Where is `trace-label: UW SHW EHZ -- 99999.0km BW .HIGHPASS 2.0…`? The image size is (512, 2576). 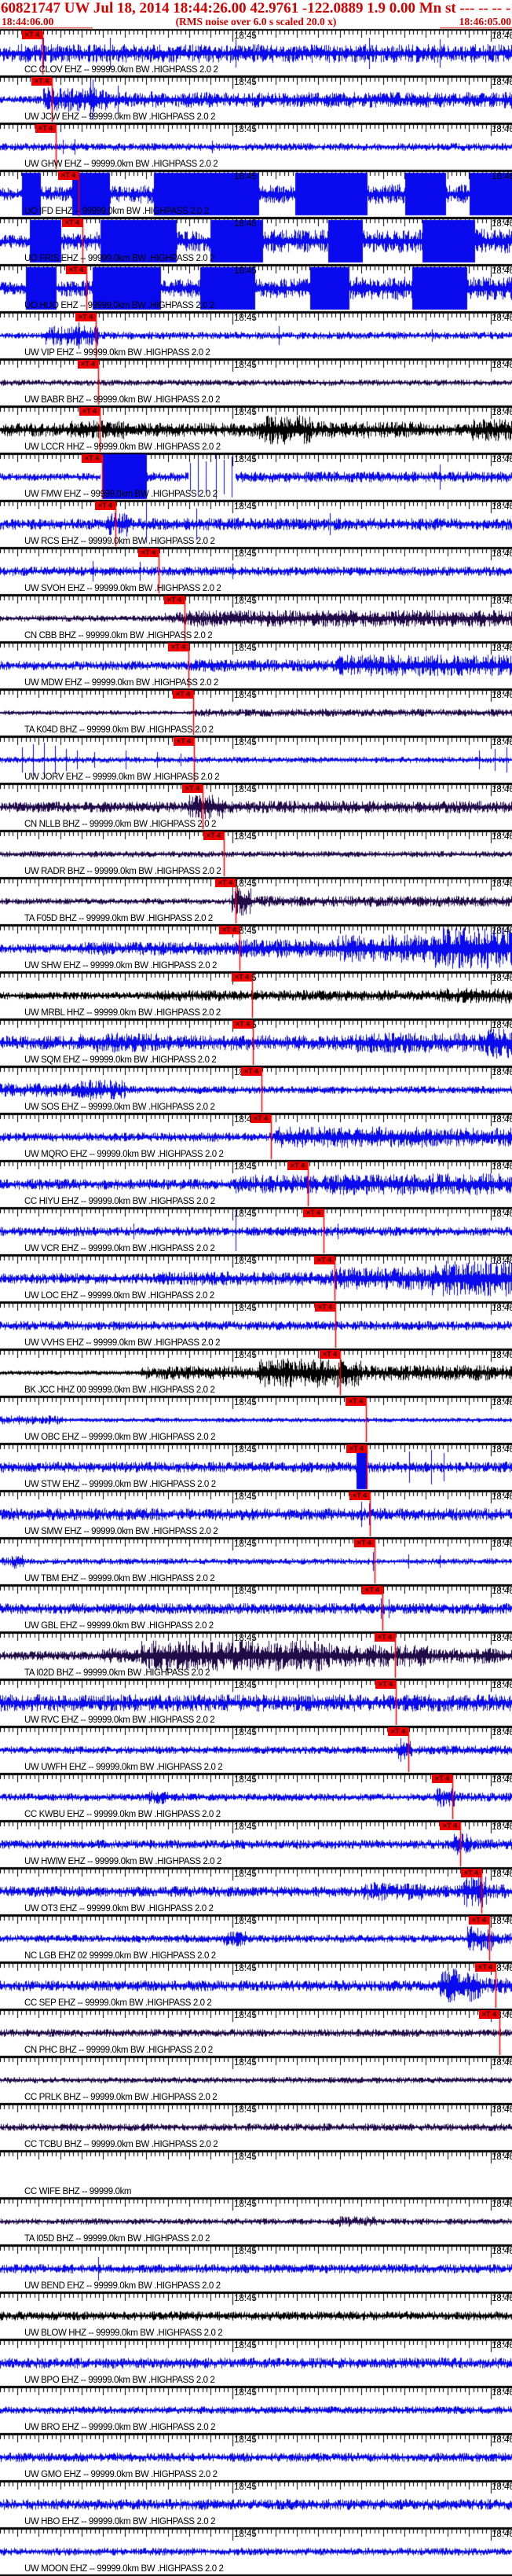
trace-label: UW SHW EHZ -- 99999.0km BW .HIGHPASS 2.0… is located at coordinates (120, 966).